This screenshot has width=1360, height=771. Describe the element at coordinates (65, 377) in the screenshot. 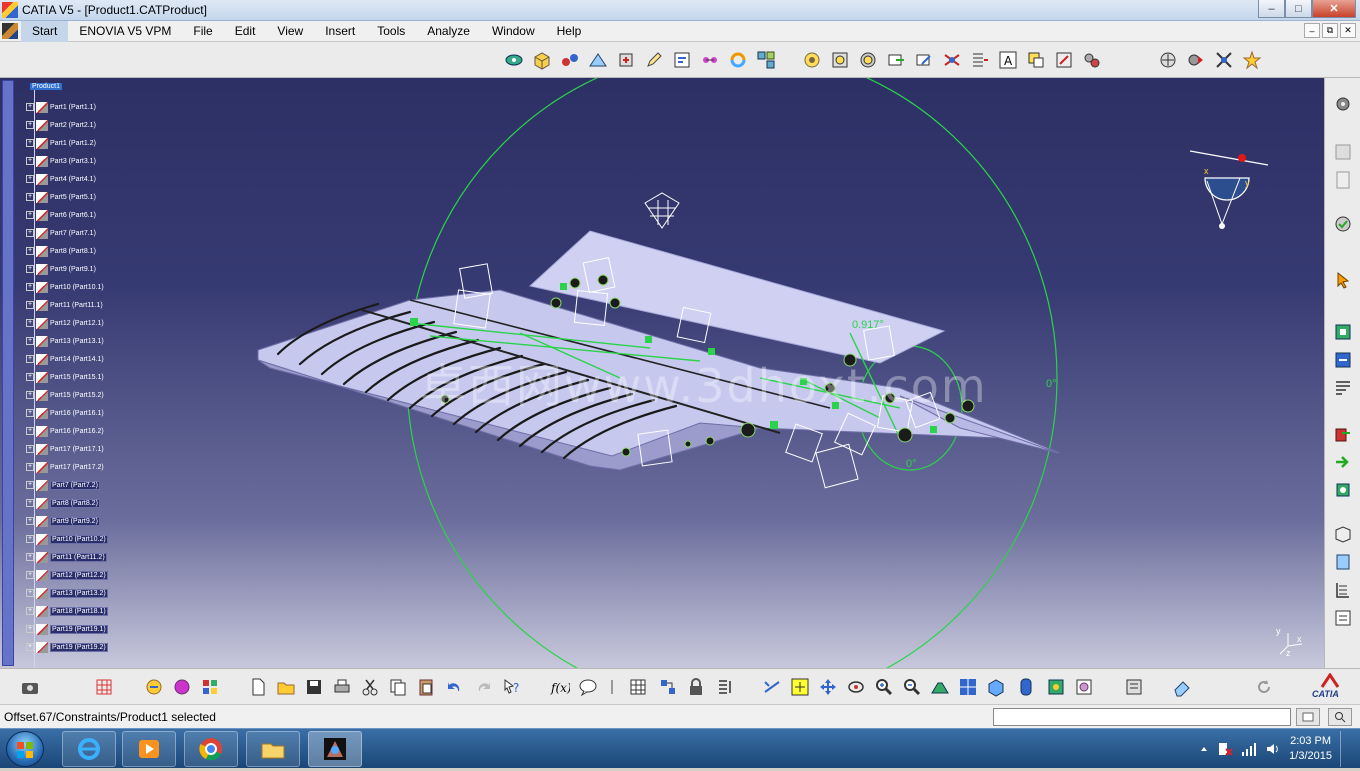

I see `tree-node: + Part15 (Part15.1)` at that location.